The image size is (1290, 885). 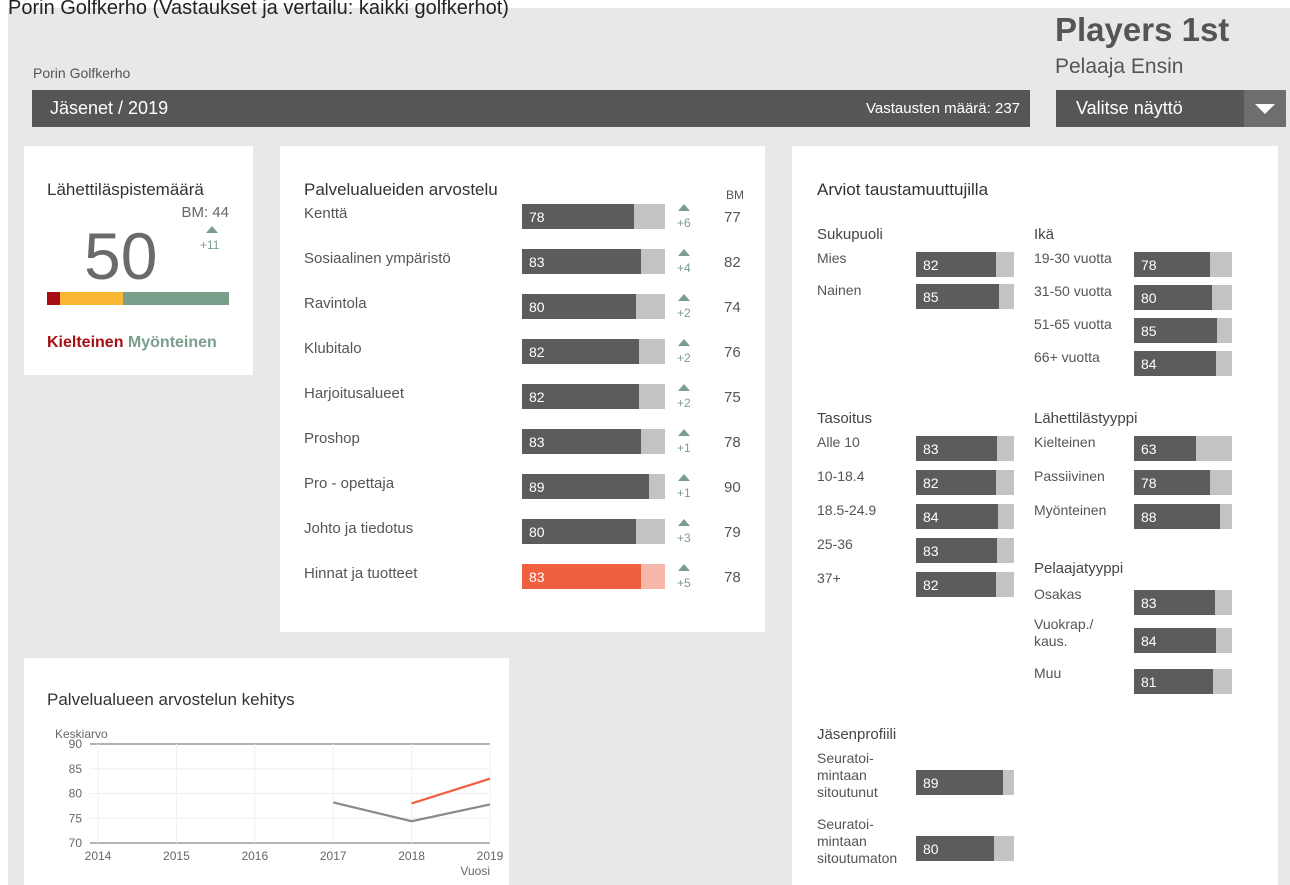 What do you see at coordinates (361, 573) in the screenshot?
I see `service-item-label: Hinnat ja tuotteet` at bounding box center [361, 573].